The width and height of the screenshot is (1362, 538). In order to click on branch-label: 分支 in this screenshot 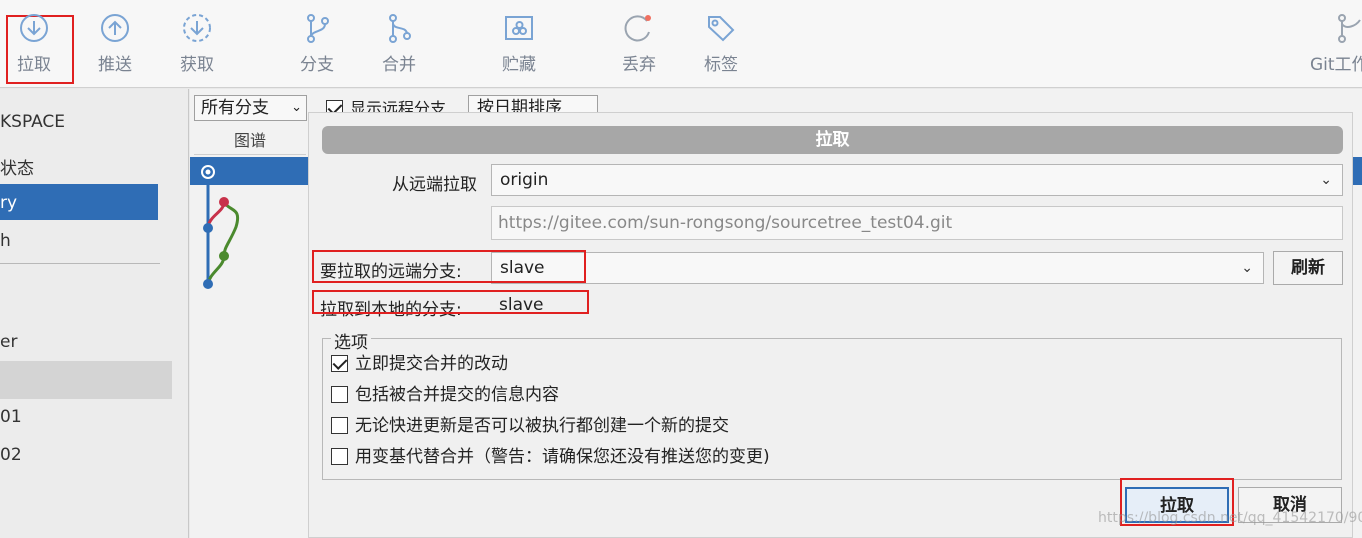, I will do `click(317, 65)`.